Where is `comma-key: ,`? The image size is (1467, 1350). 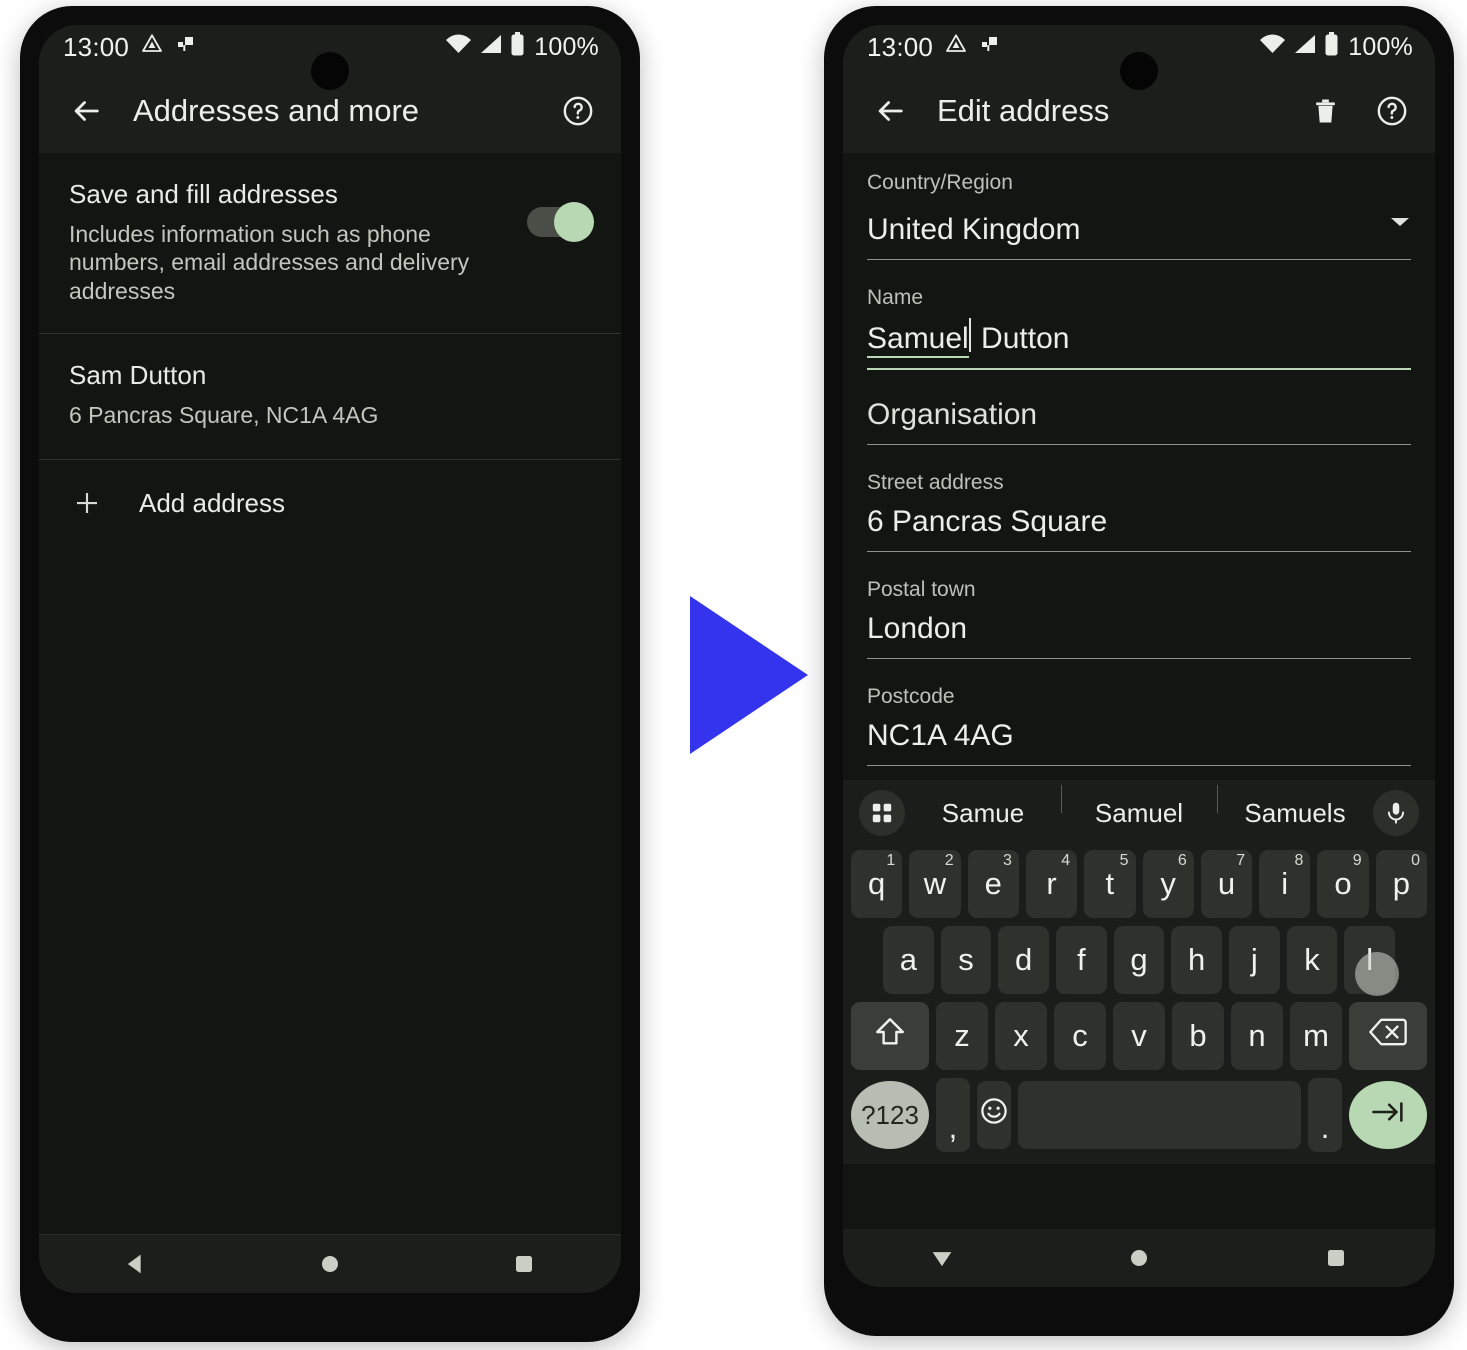 comma-key: , is located at coordinates (953, 1115).